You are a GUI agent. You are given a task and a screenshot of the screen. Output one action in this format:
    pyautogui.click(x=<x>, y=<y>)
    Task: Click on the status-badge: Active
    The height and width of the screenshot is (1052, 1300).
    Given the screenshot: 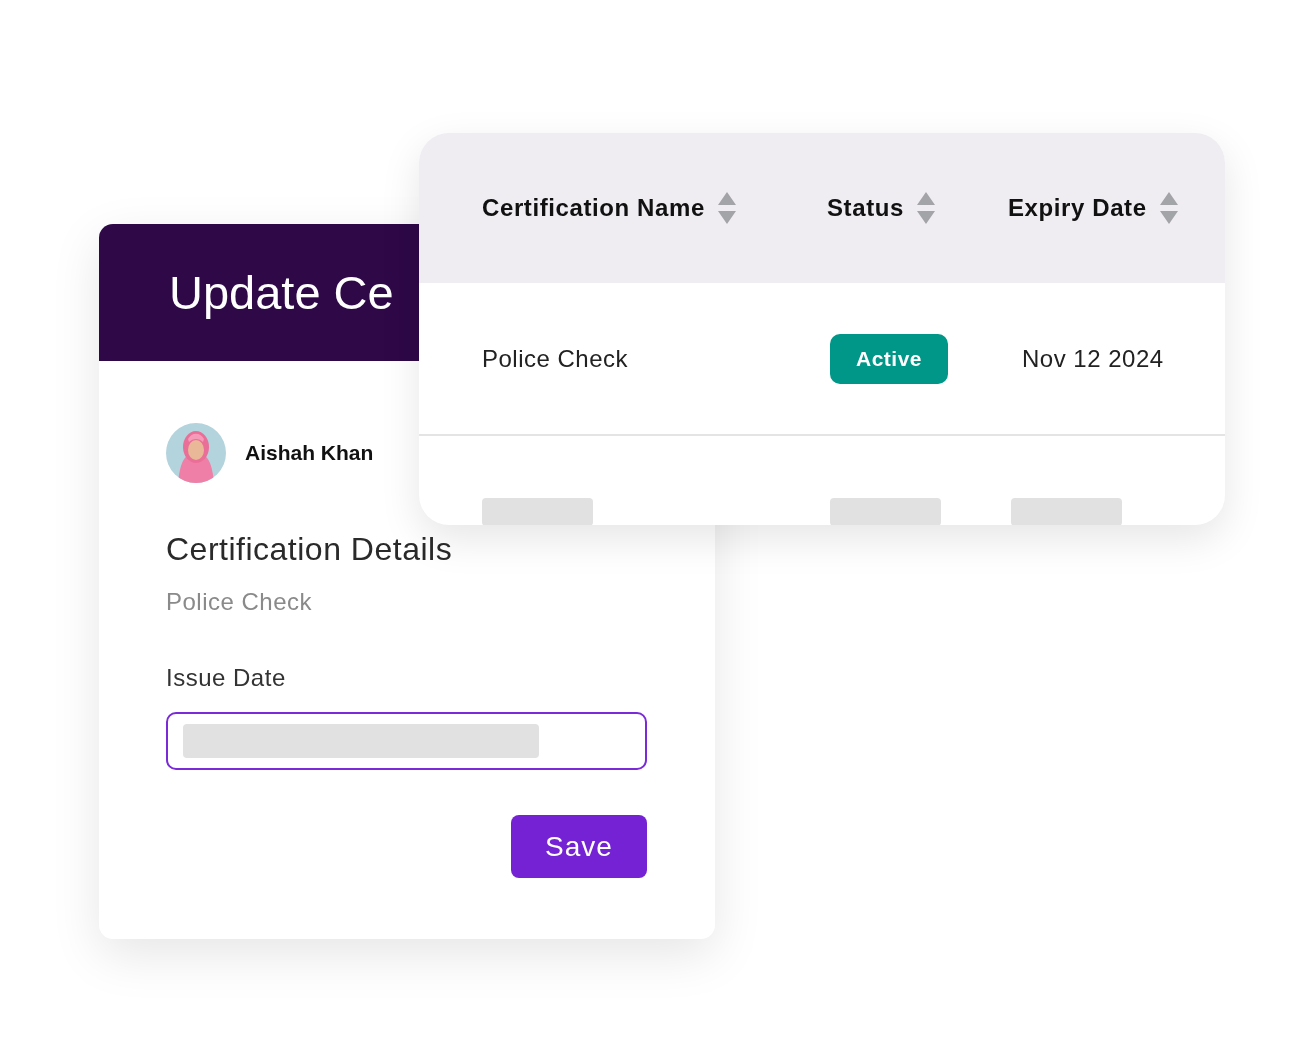 What is the action you would take?
    pyautogui.click(x=889, y=358)
    